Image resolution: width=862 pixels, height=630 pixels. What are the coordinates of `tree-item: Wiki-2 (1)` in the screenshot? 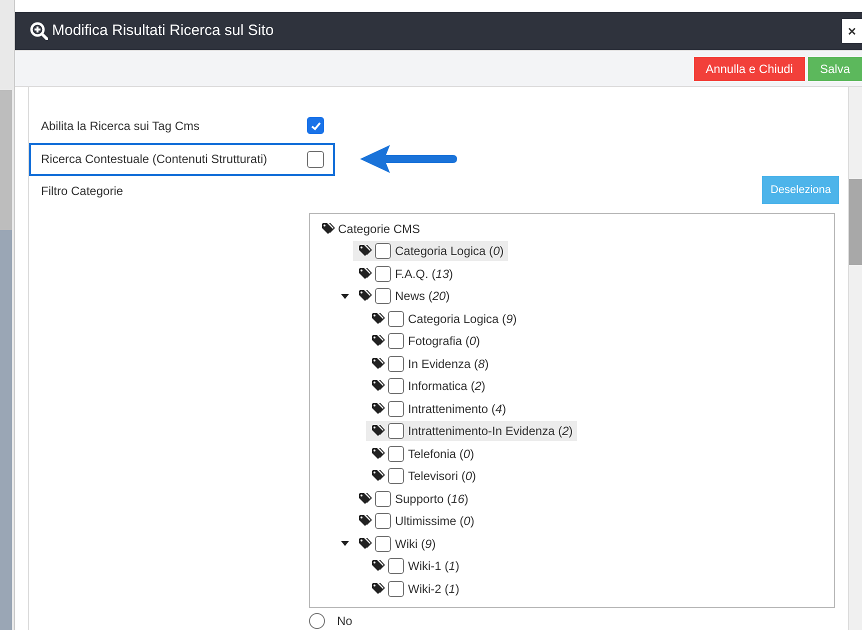 It's located at (415, 588).